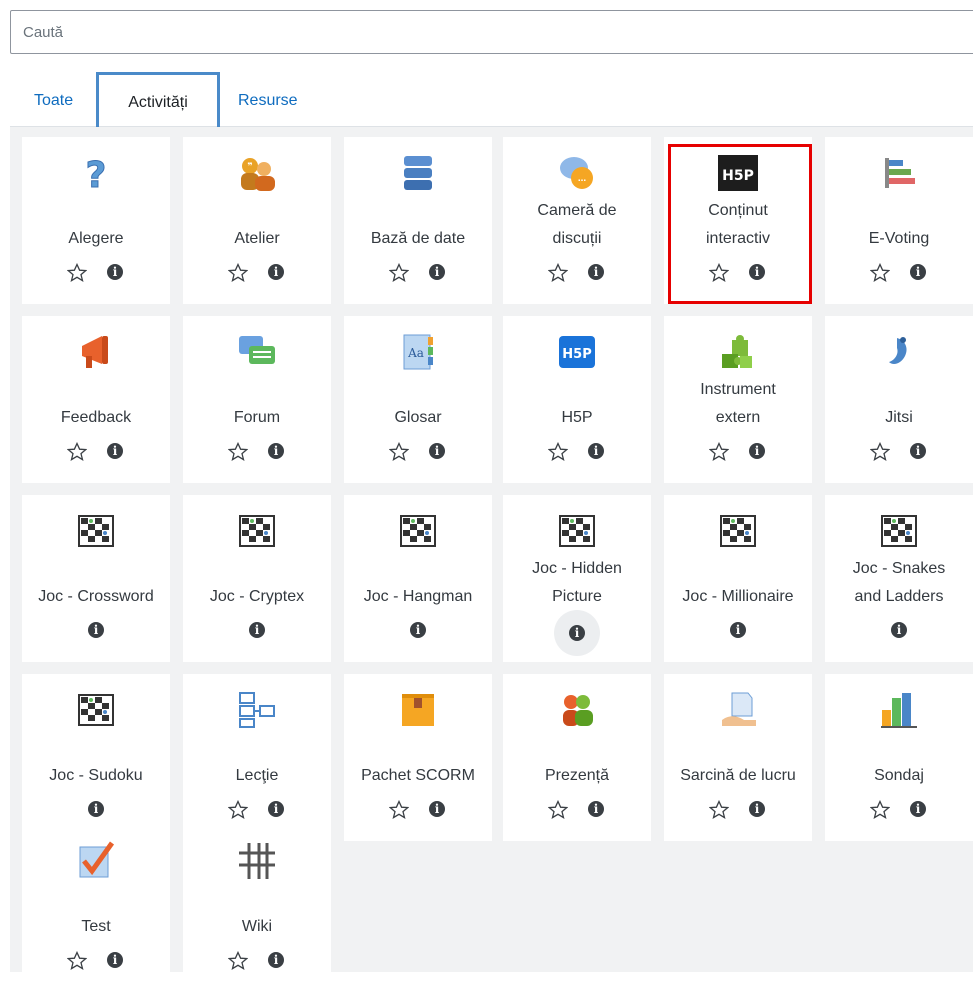 The height and width of the screenshot is (992, 973). I want to click on activity-card-sarcină-de-lucru: Sarcină de lucru i, so click(738, 757).